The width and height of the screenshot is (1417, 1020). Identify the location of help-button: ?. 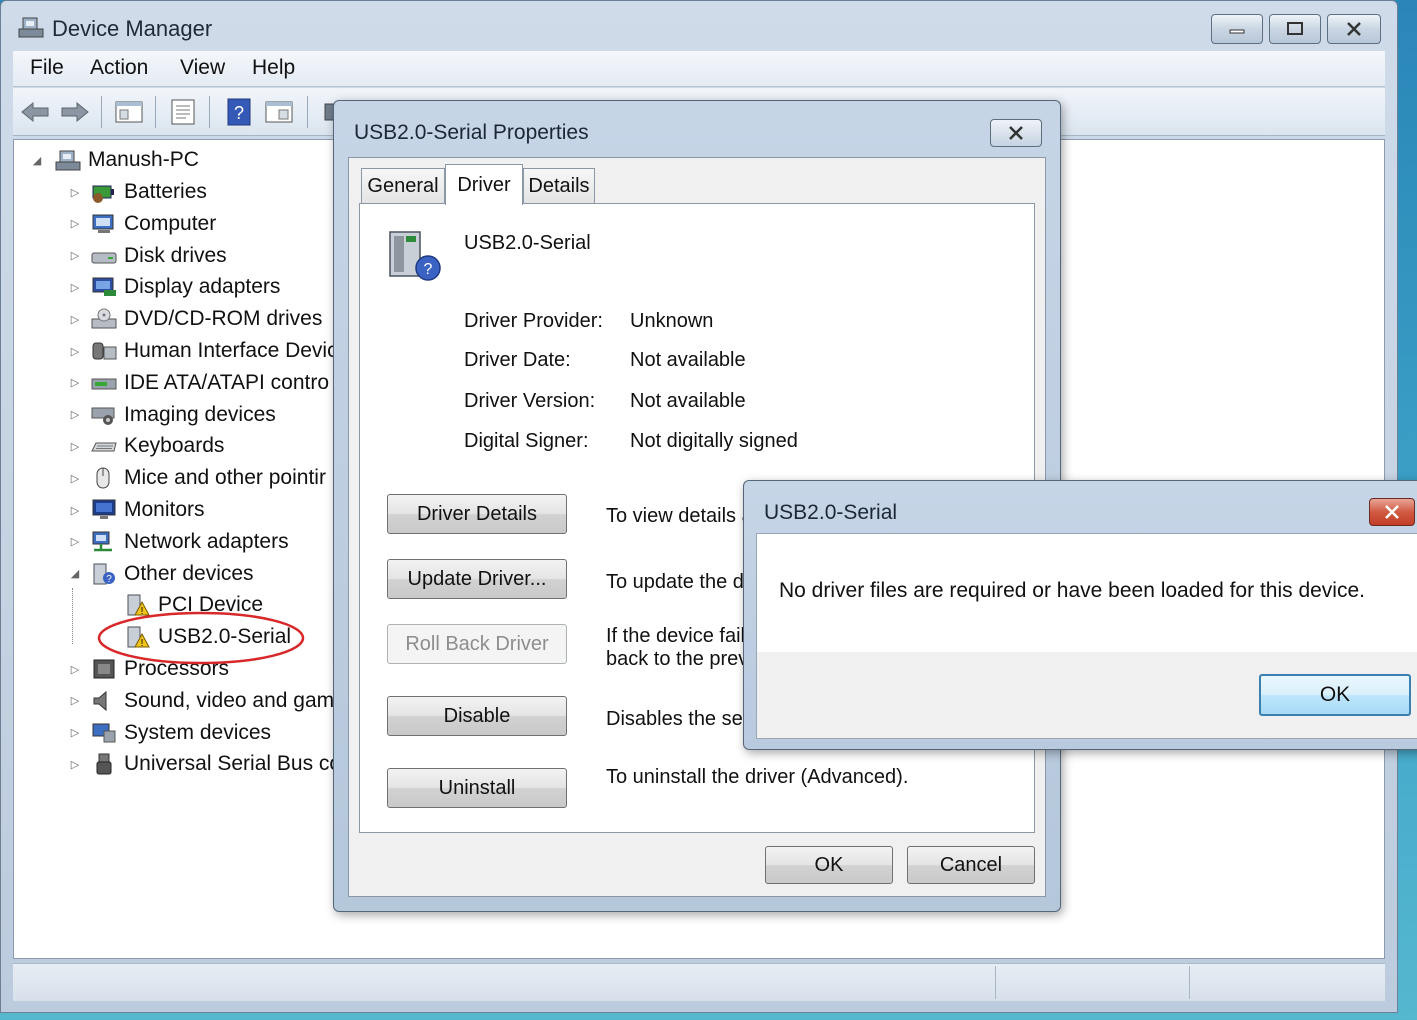
(239, 112).